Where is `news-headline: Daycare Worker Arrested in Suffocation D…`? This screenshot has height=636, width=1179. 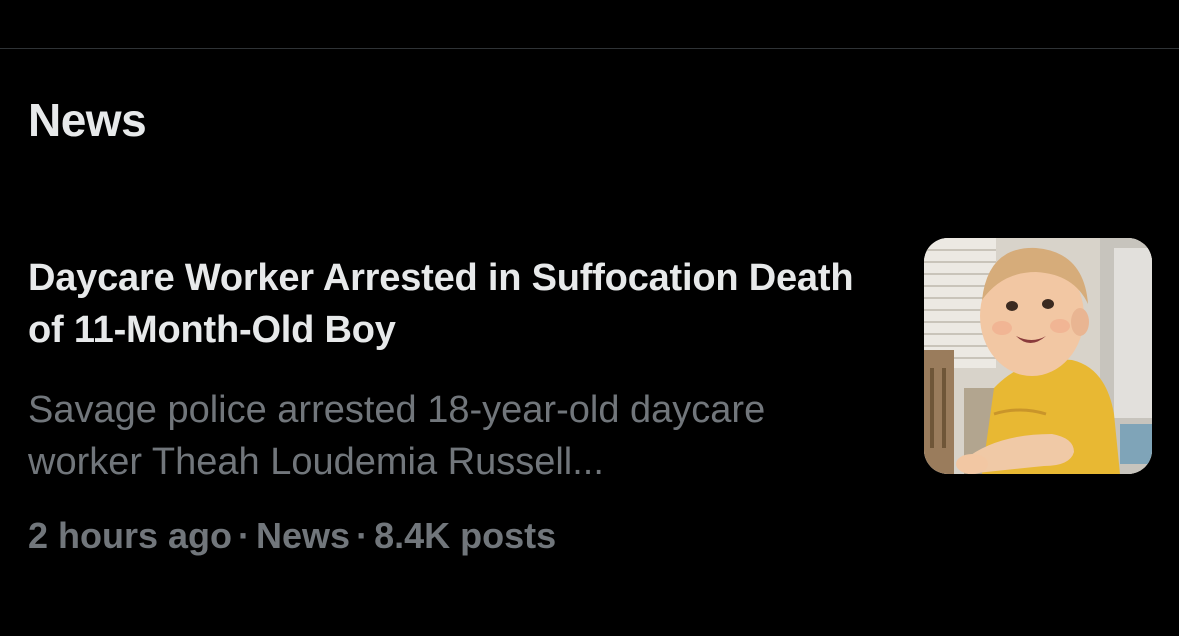 news-headline: Daycare Worker Arrested in Suffocation D… is located at coordinates (463, 304).